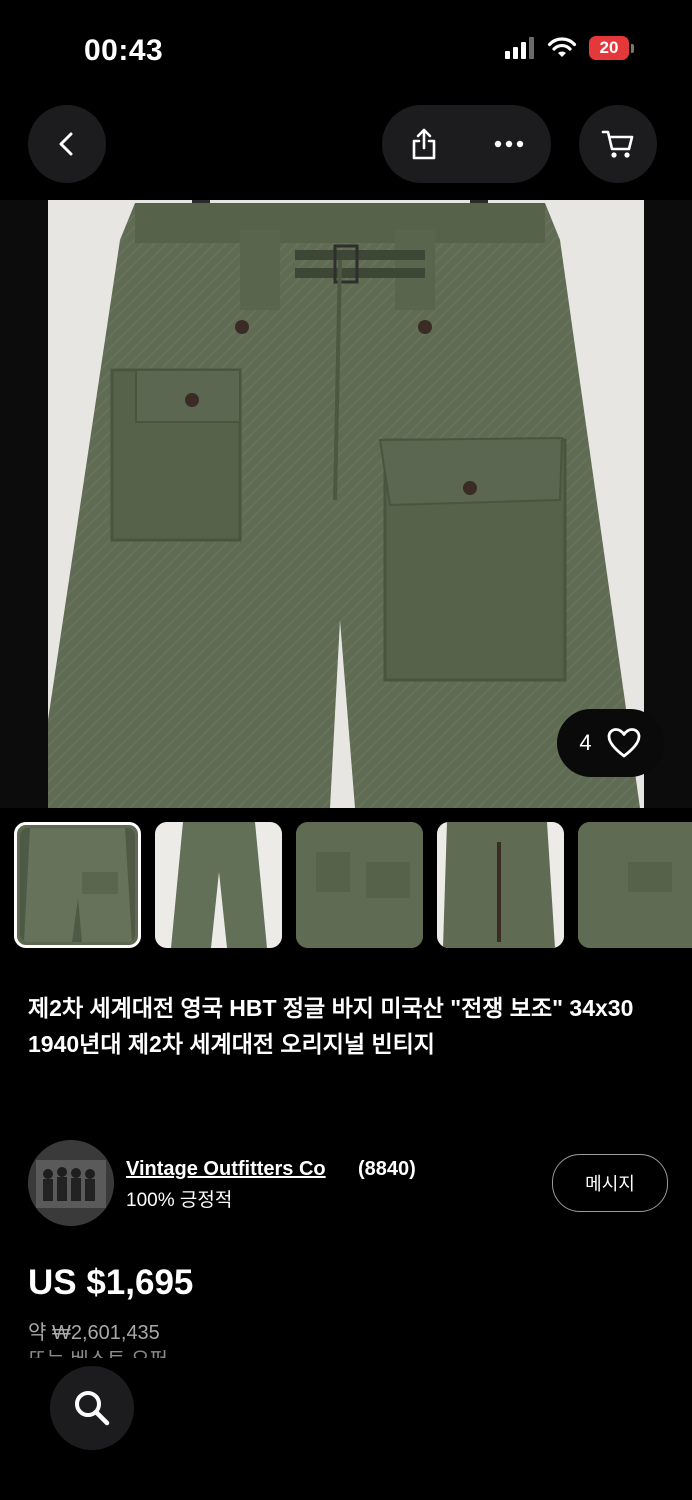 The height and width of the screenshot is (1500, 692). I want to click on status-icons: 20, so click(569, 48).